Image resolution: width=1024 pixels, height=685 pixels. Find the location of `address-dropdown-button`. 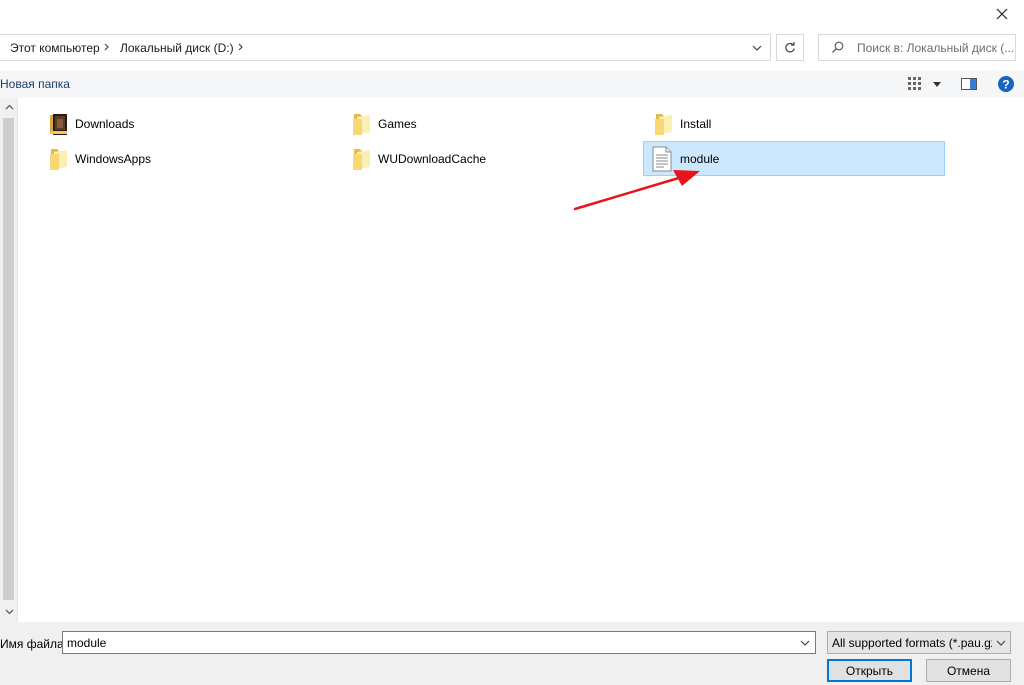

address-dropdown-button is located at coordinates (757, 47).